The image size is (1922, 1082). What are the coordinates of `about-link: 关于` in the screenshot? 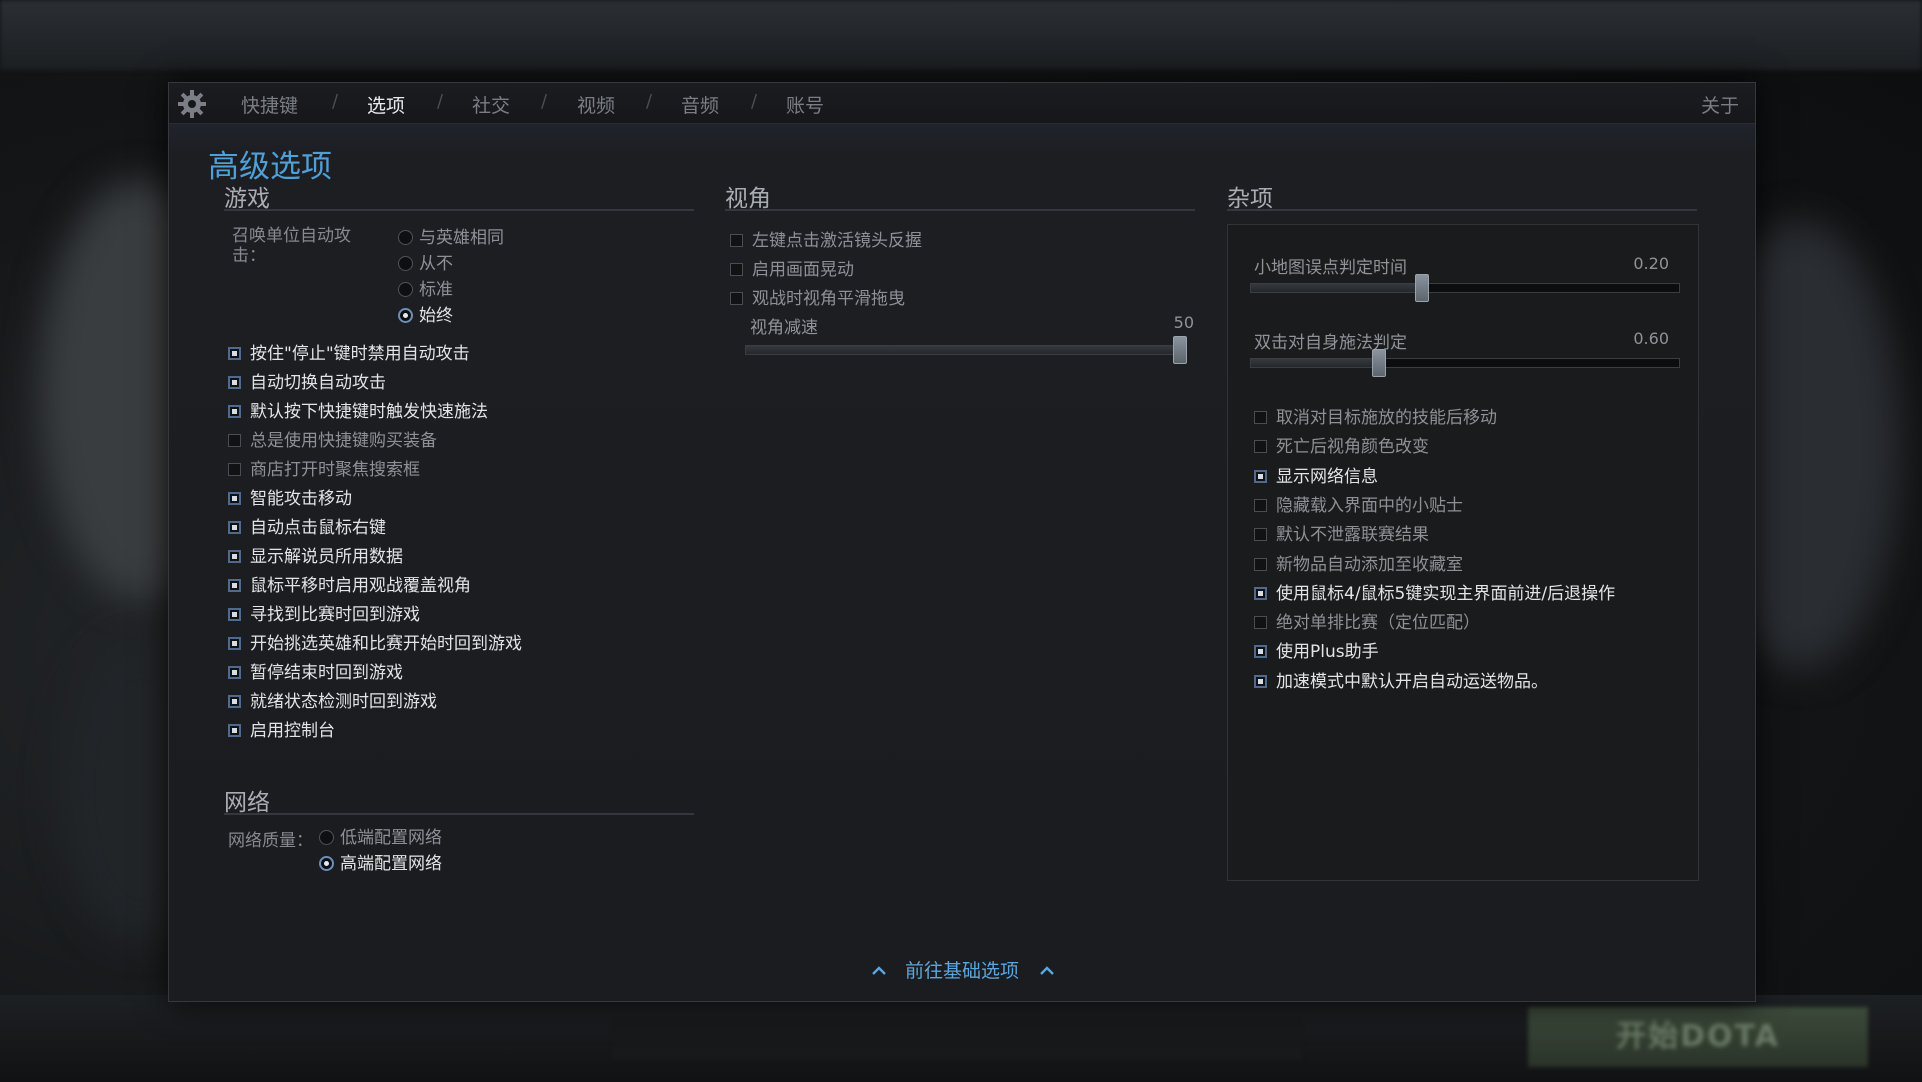 It's located at (1720, 104).